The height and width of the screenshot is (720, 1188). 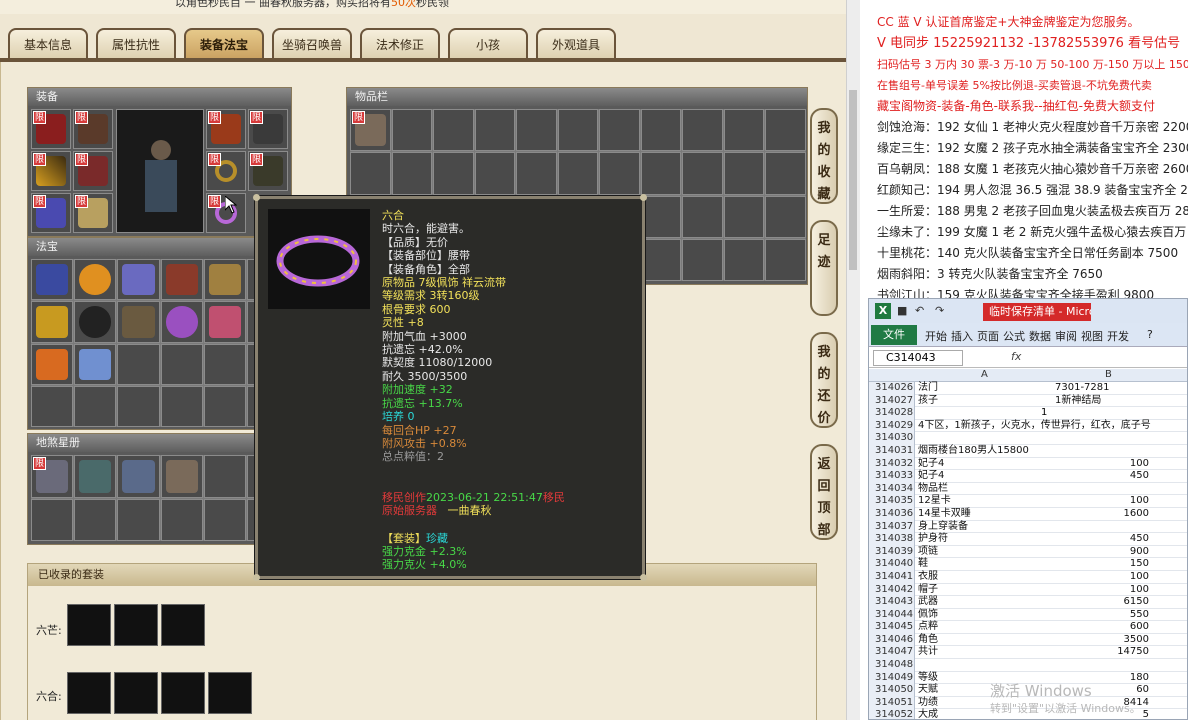 What do you see at coordinates (1028, 615) in the screenshot?
I see `sheet-row: 314044 佩饰 550` at bounding box center [1028, 615].